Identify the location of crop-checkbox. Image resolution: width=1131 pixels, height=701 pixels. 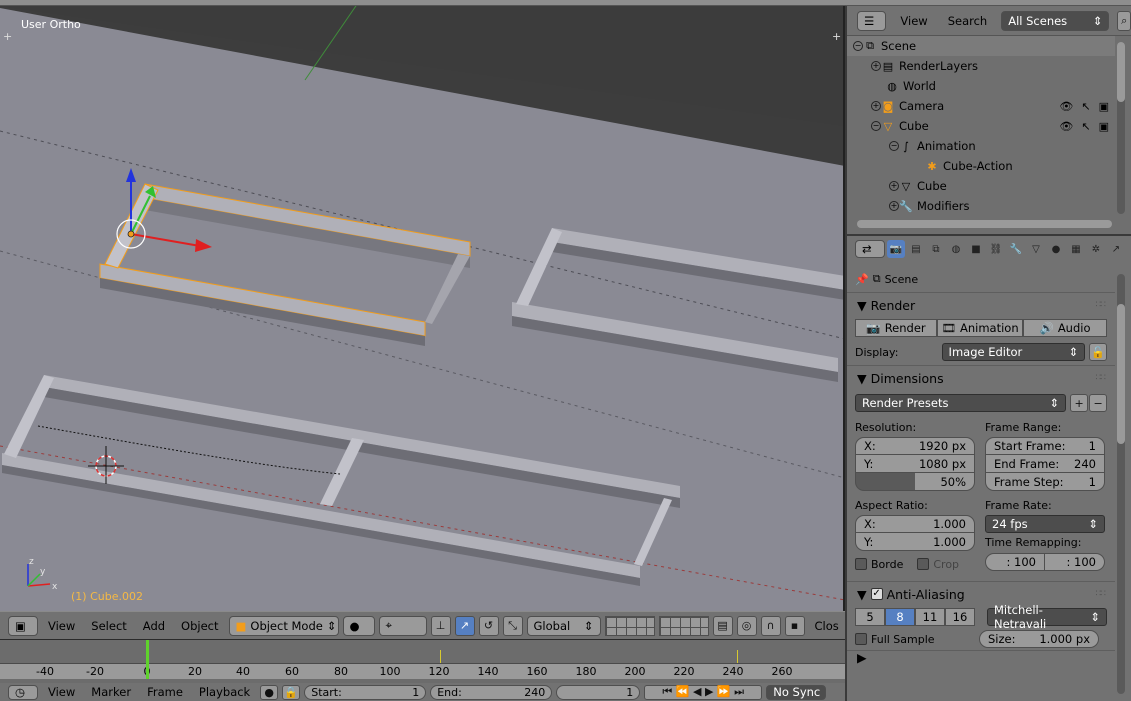
(923, 564).